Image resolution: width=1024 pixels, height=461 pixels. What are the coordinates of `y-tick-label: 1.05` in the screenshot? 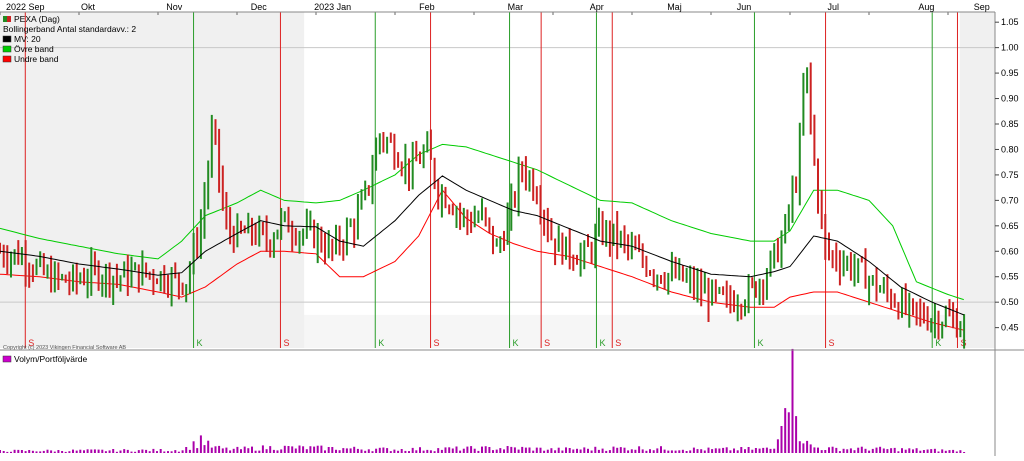 It's located at (1010, 22).